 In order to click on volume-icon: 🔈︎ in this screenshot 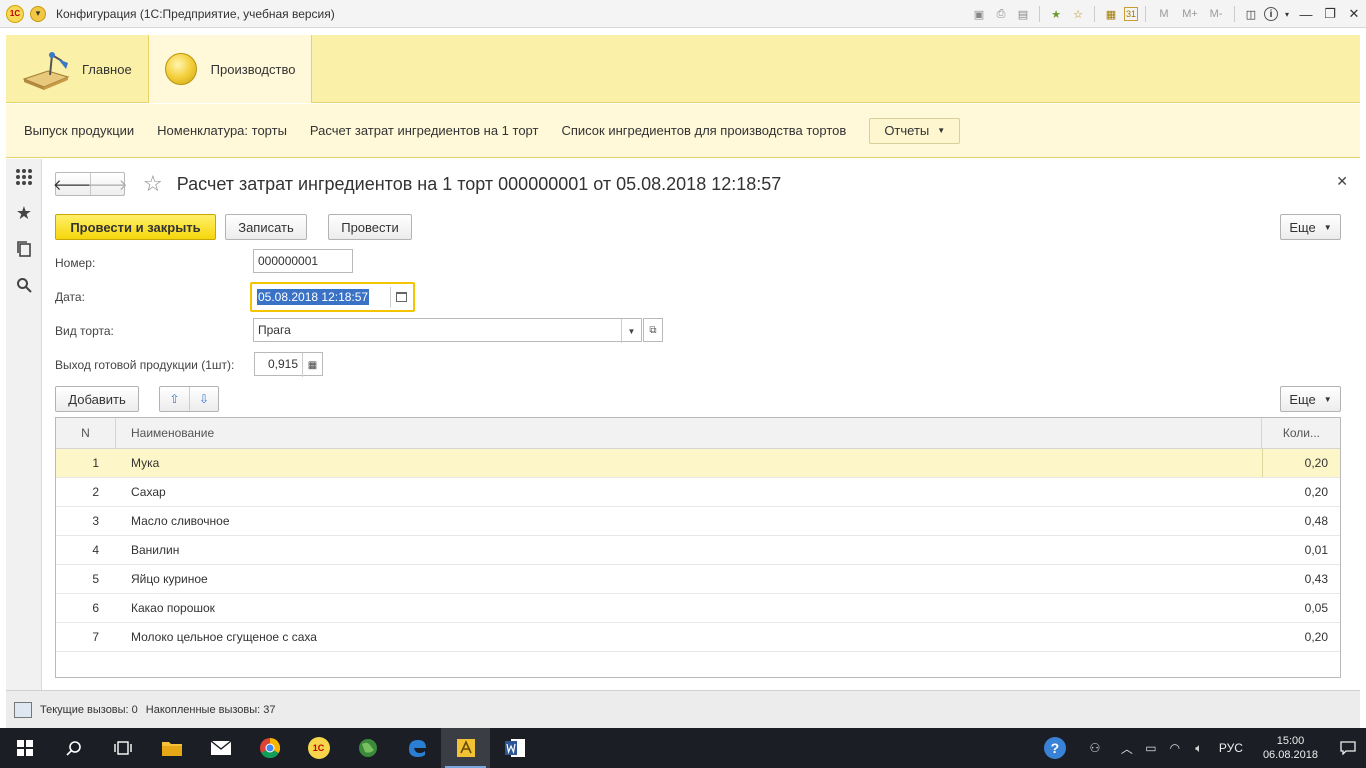, I will do `click(1199, 748)`.